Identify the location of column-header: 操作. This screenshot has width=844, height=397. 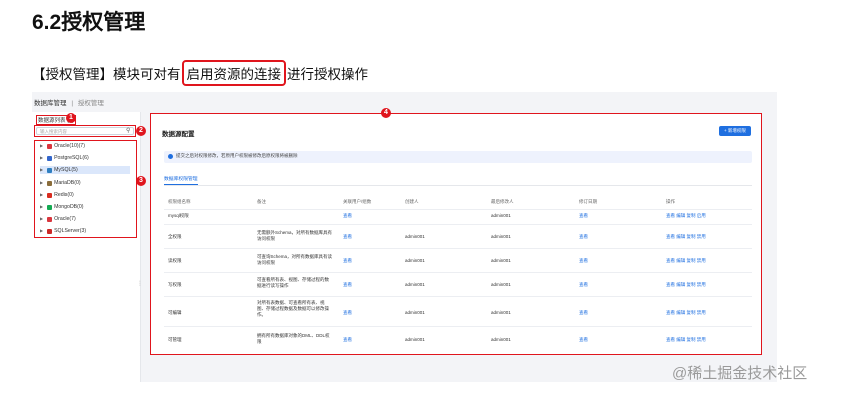
(670, 201).